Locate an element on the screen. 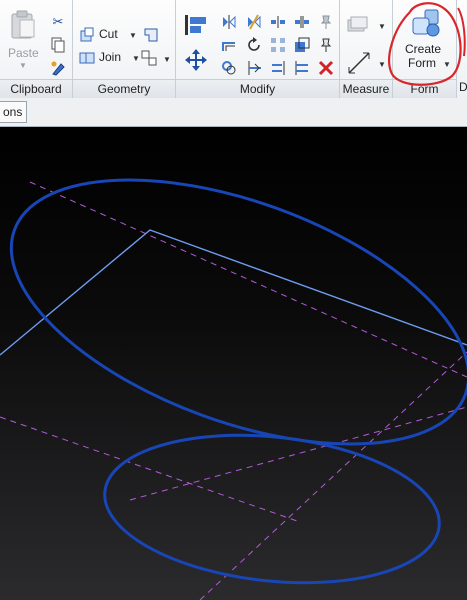 The image size is (467, 600). split-element-icon is located at coordinates (278, 22).